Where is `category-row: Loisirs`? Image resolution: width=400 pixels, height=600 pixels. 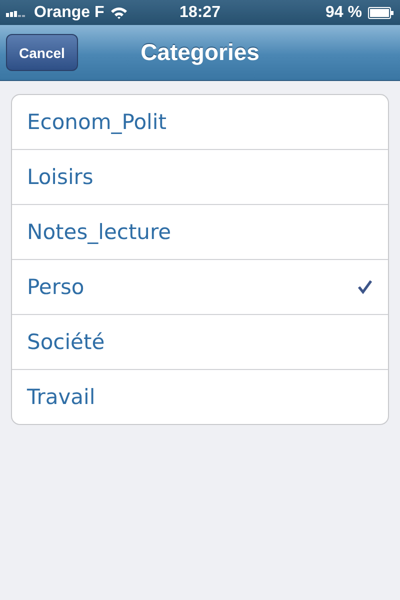 category-row: Loisirs is located at coordinates (200, 176).